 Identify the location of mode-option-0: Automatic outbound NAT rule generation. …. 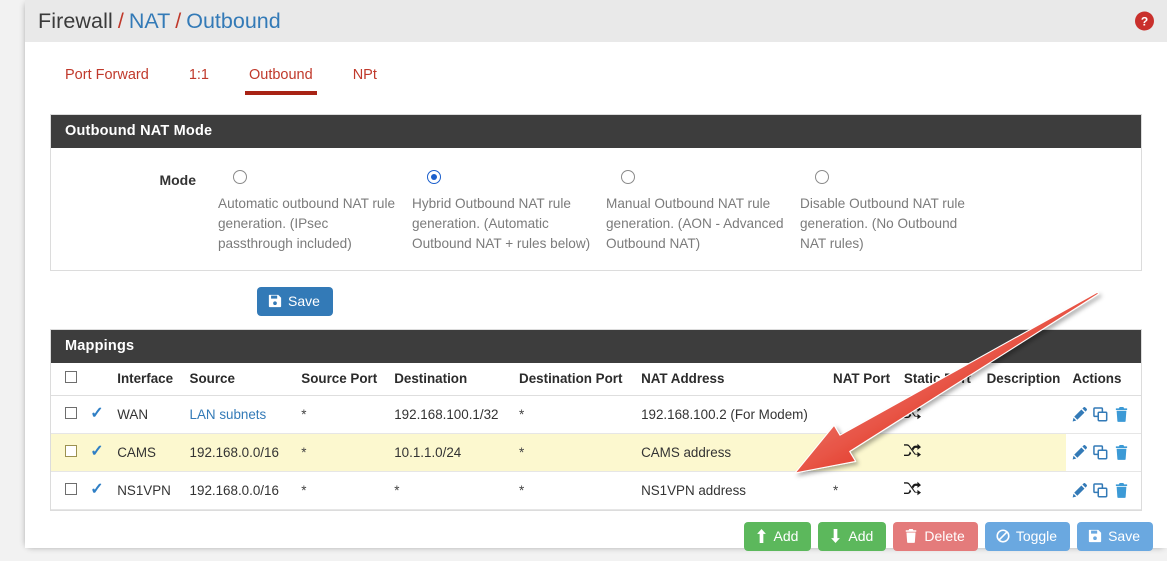
(315, 209).